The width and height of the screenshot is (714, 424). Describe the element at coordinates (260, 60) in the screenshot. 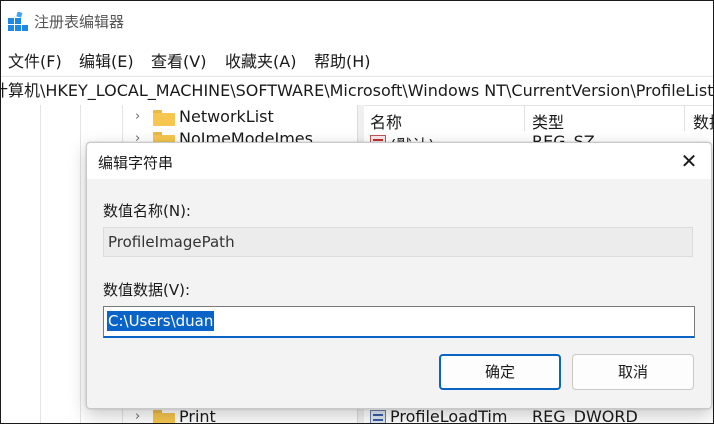

I see `menu-favorites: 收藏夹(A)` at that location.